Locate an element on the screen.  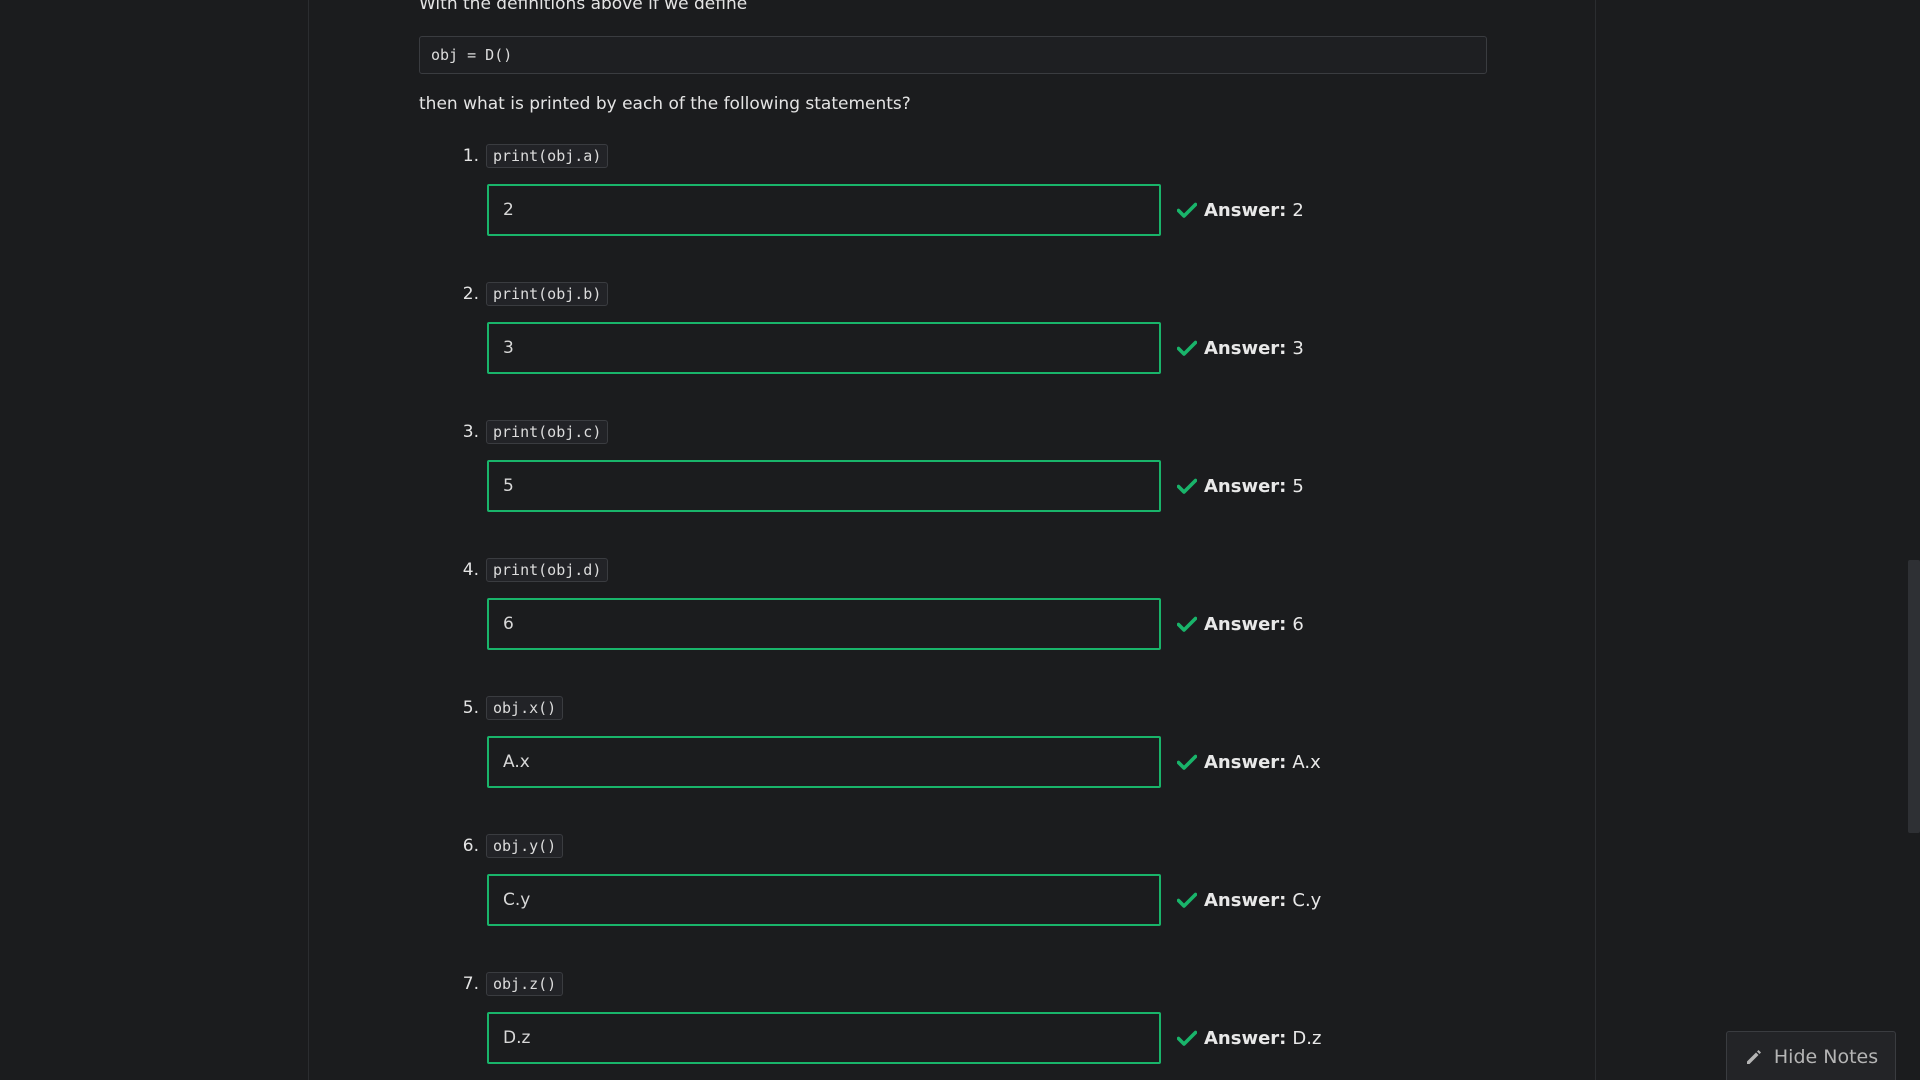
question-code: obj.y() is located at coordinates (525, 846).